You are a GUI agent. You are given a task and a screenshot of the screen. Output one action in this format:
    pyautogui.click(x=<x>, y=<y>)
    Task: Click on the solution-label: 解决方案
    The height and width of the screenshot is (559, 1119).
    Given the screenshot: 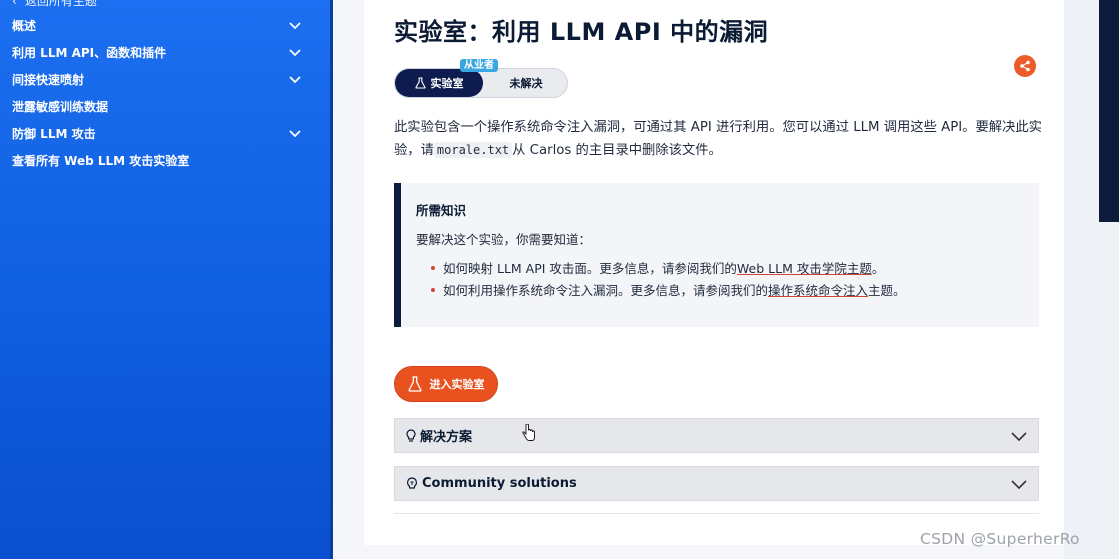 What is the action you would take?
    pyautogui.click(x=446, y=437)
    